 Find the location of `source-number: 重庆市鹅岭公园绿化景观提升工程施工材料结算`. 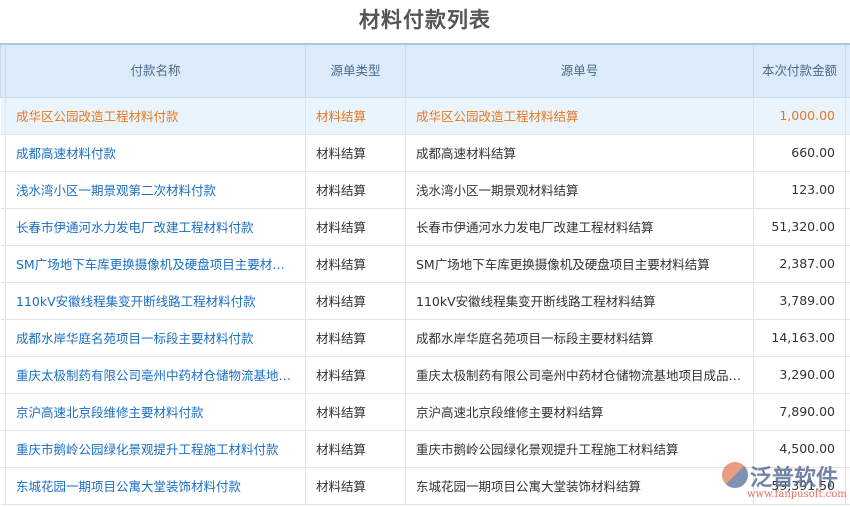

source-number: 重庆市鹅岭公园绿化景观提升工程施工材料结算 is located at coordinates (579, 449).